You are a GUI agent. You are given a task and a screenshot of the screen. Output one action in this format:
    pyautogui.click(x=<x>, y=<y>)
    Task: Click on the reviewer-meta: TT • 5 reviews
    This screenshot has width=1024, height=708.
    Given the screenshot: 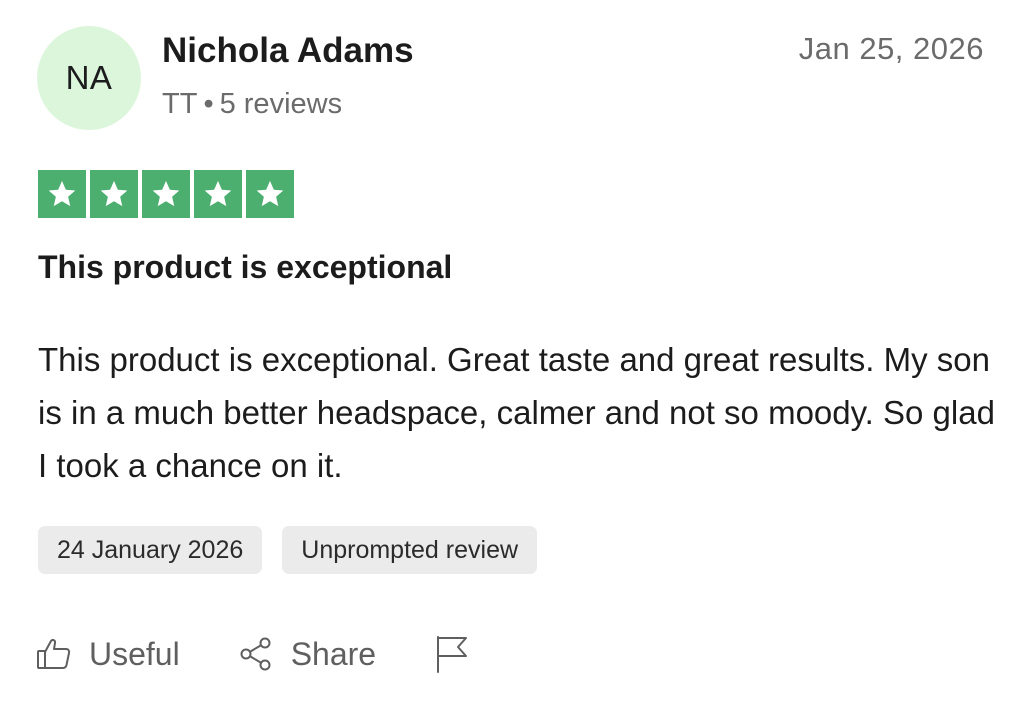 What is the action you would take?
    pyautogui.click(x=252, y=104)
    